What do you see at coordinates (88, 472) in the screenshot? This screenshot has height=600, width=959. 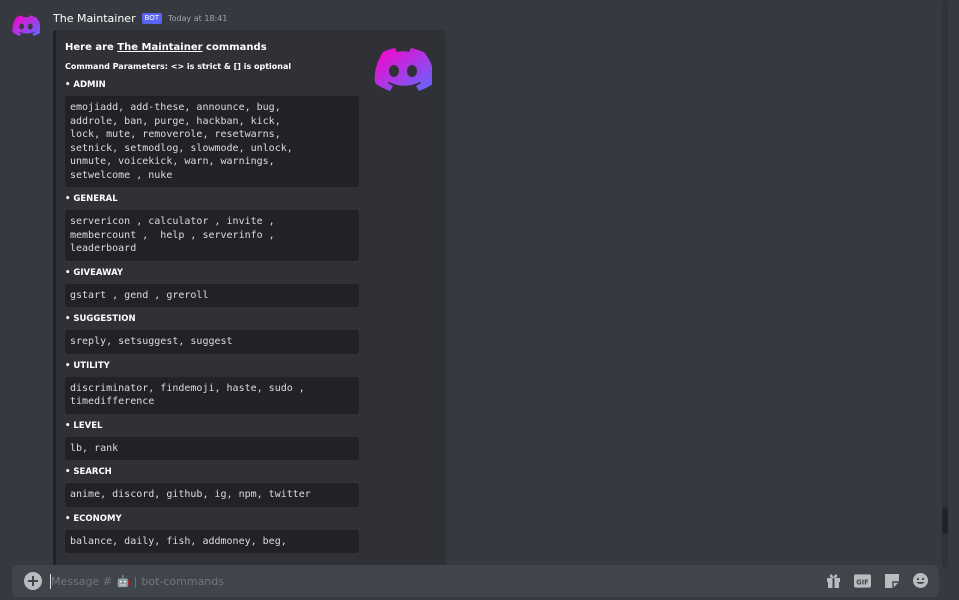 I see `section-title: • SEARCH` at bounding box center [88, 472].